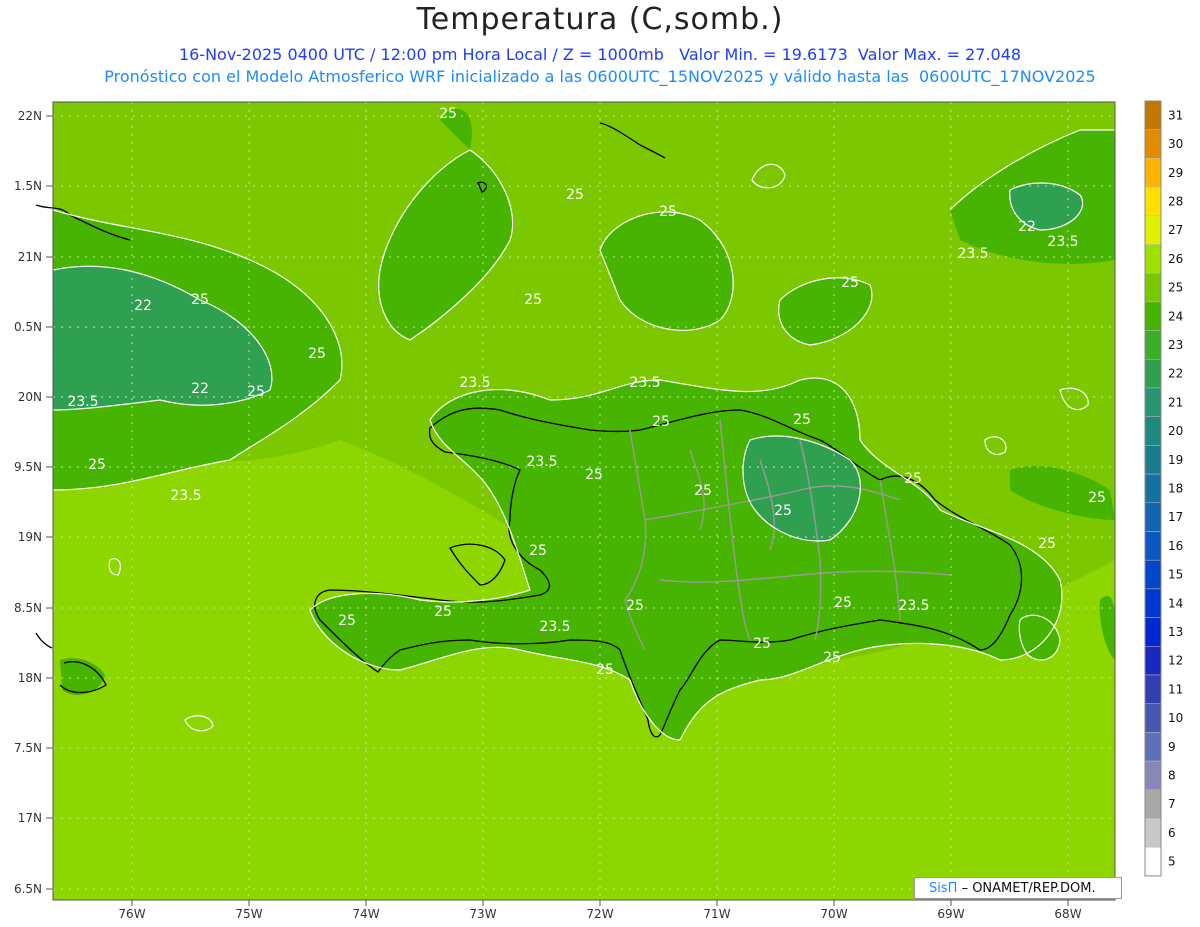 This screenshot has width=1200, height=927. I want to click on colorbar-label: 23, so click(1175, 345).